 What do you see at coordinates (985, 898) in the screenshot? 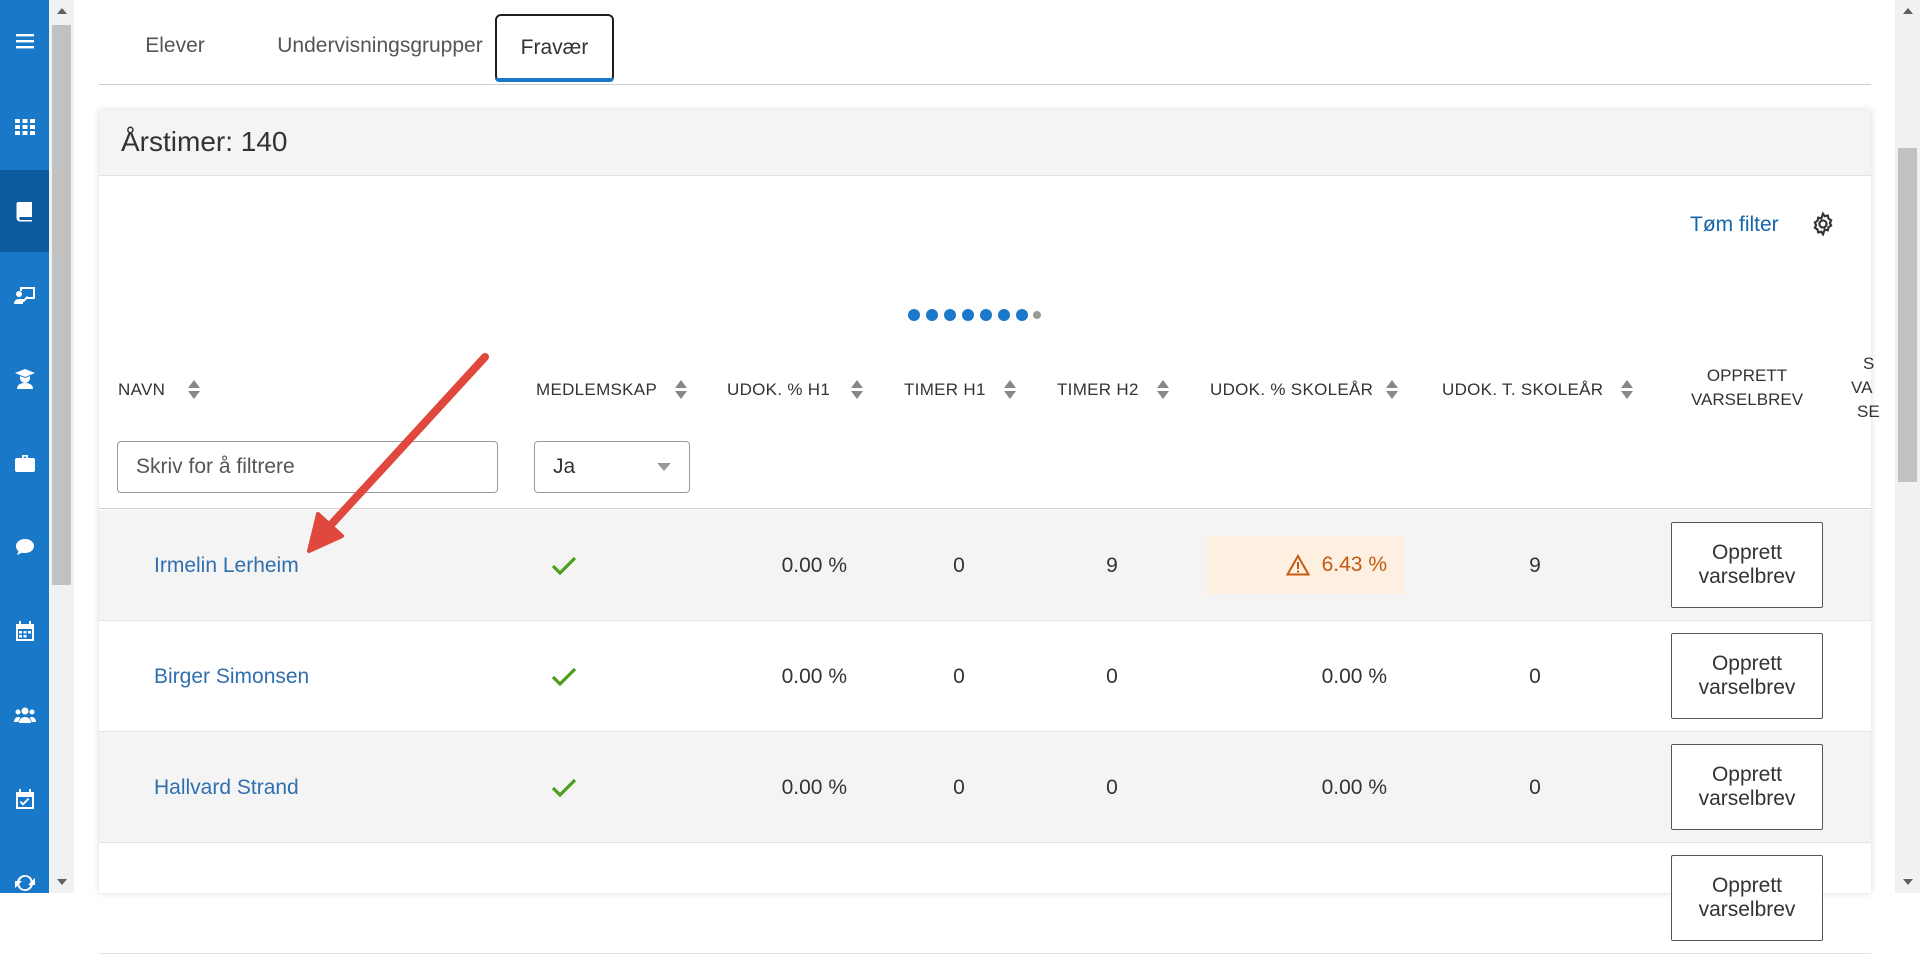
I see `table-row: Opprett varselbrev` at bounding box center [985, 898].